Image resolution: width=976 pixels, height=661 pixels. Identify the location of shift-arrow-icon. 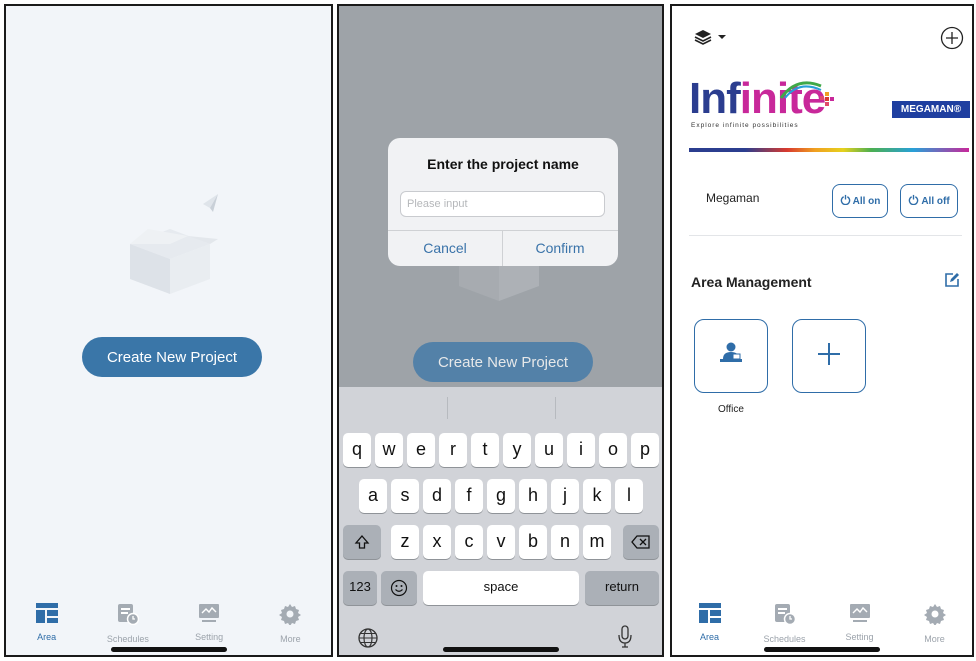
(362, 541).